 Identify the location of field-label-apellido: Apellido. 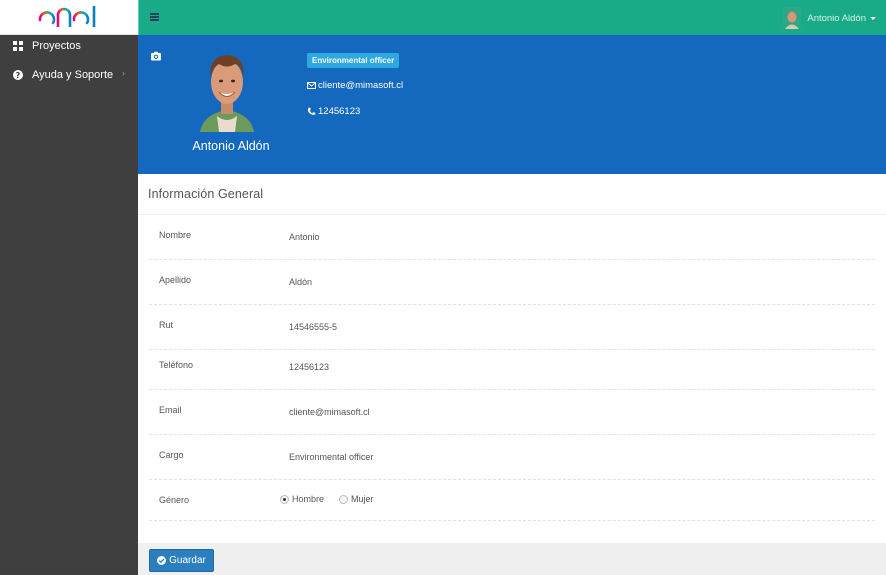
(175, 280).